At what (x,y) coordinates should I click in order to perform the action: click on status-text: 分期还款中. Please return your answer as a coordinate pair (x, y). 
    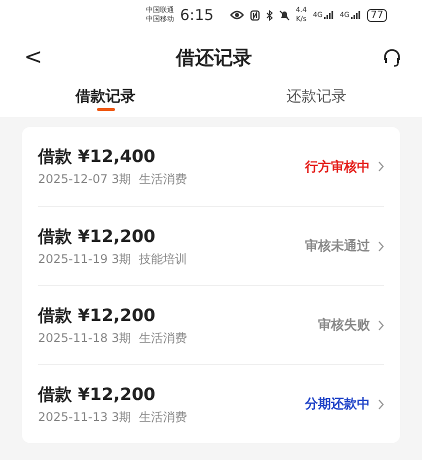
    Looking at the image, I should click on (337, 404).